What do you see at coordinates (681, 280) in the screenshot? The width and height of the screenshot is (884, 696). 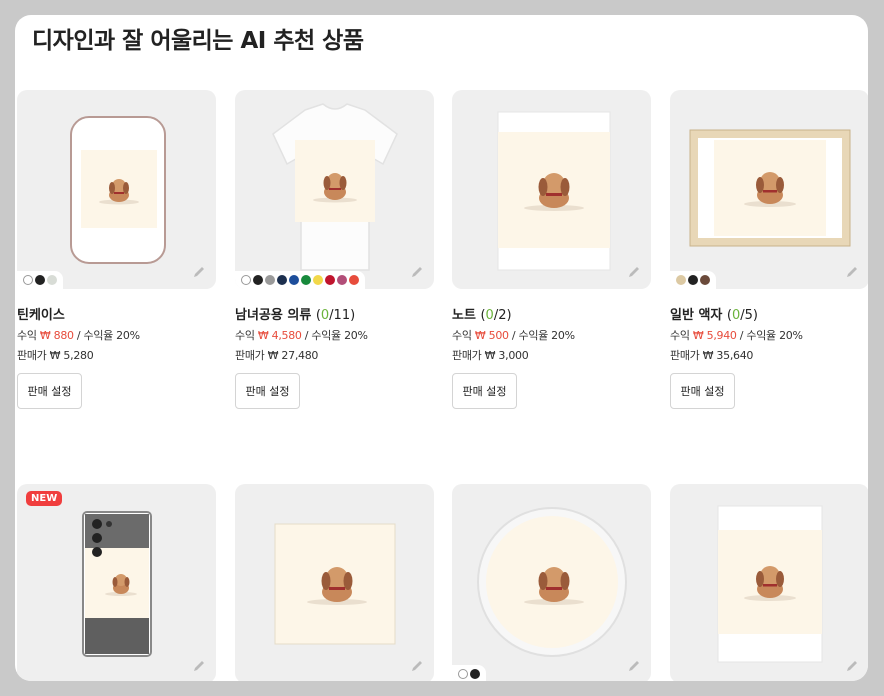 I see `swatch-wood` at bounding box center [681, 280].